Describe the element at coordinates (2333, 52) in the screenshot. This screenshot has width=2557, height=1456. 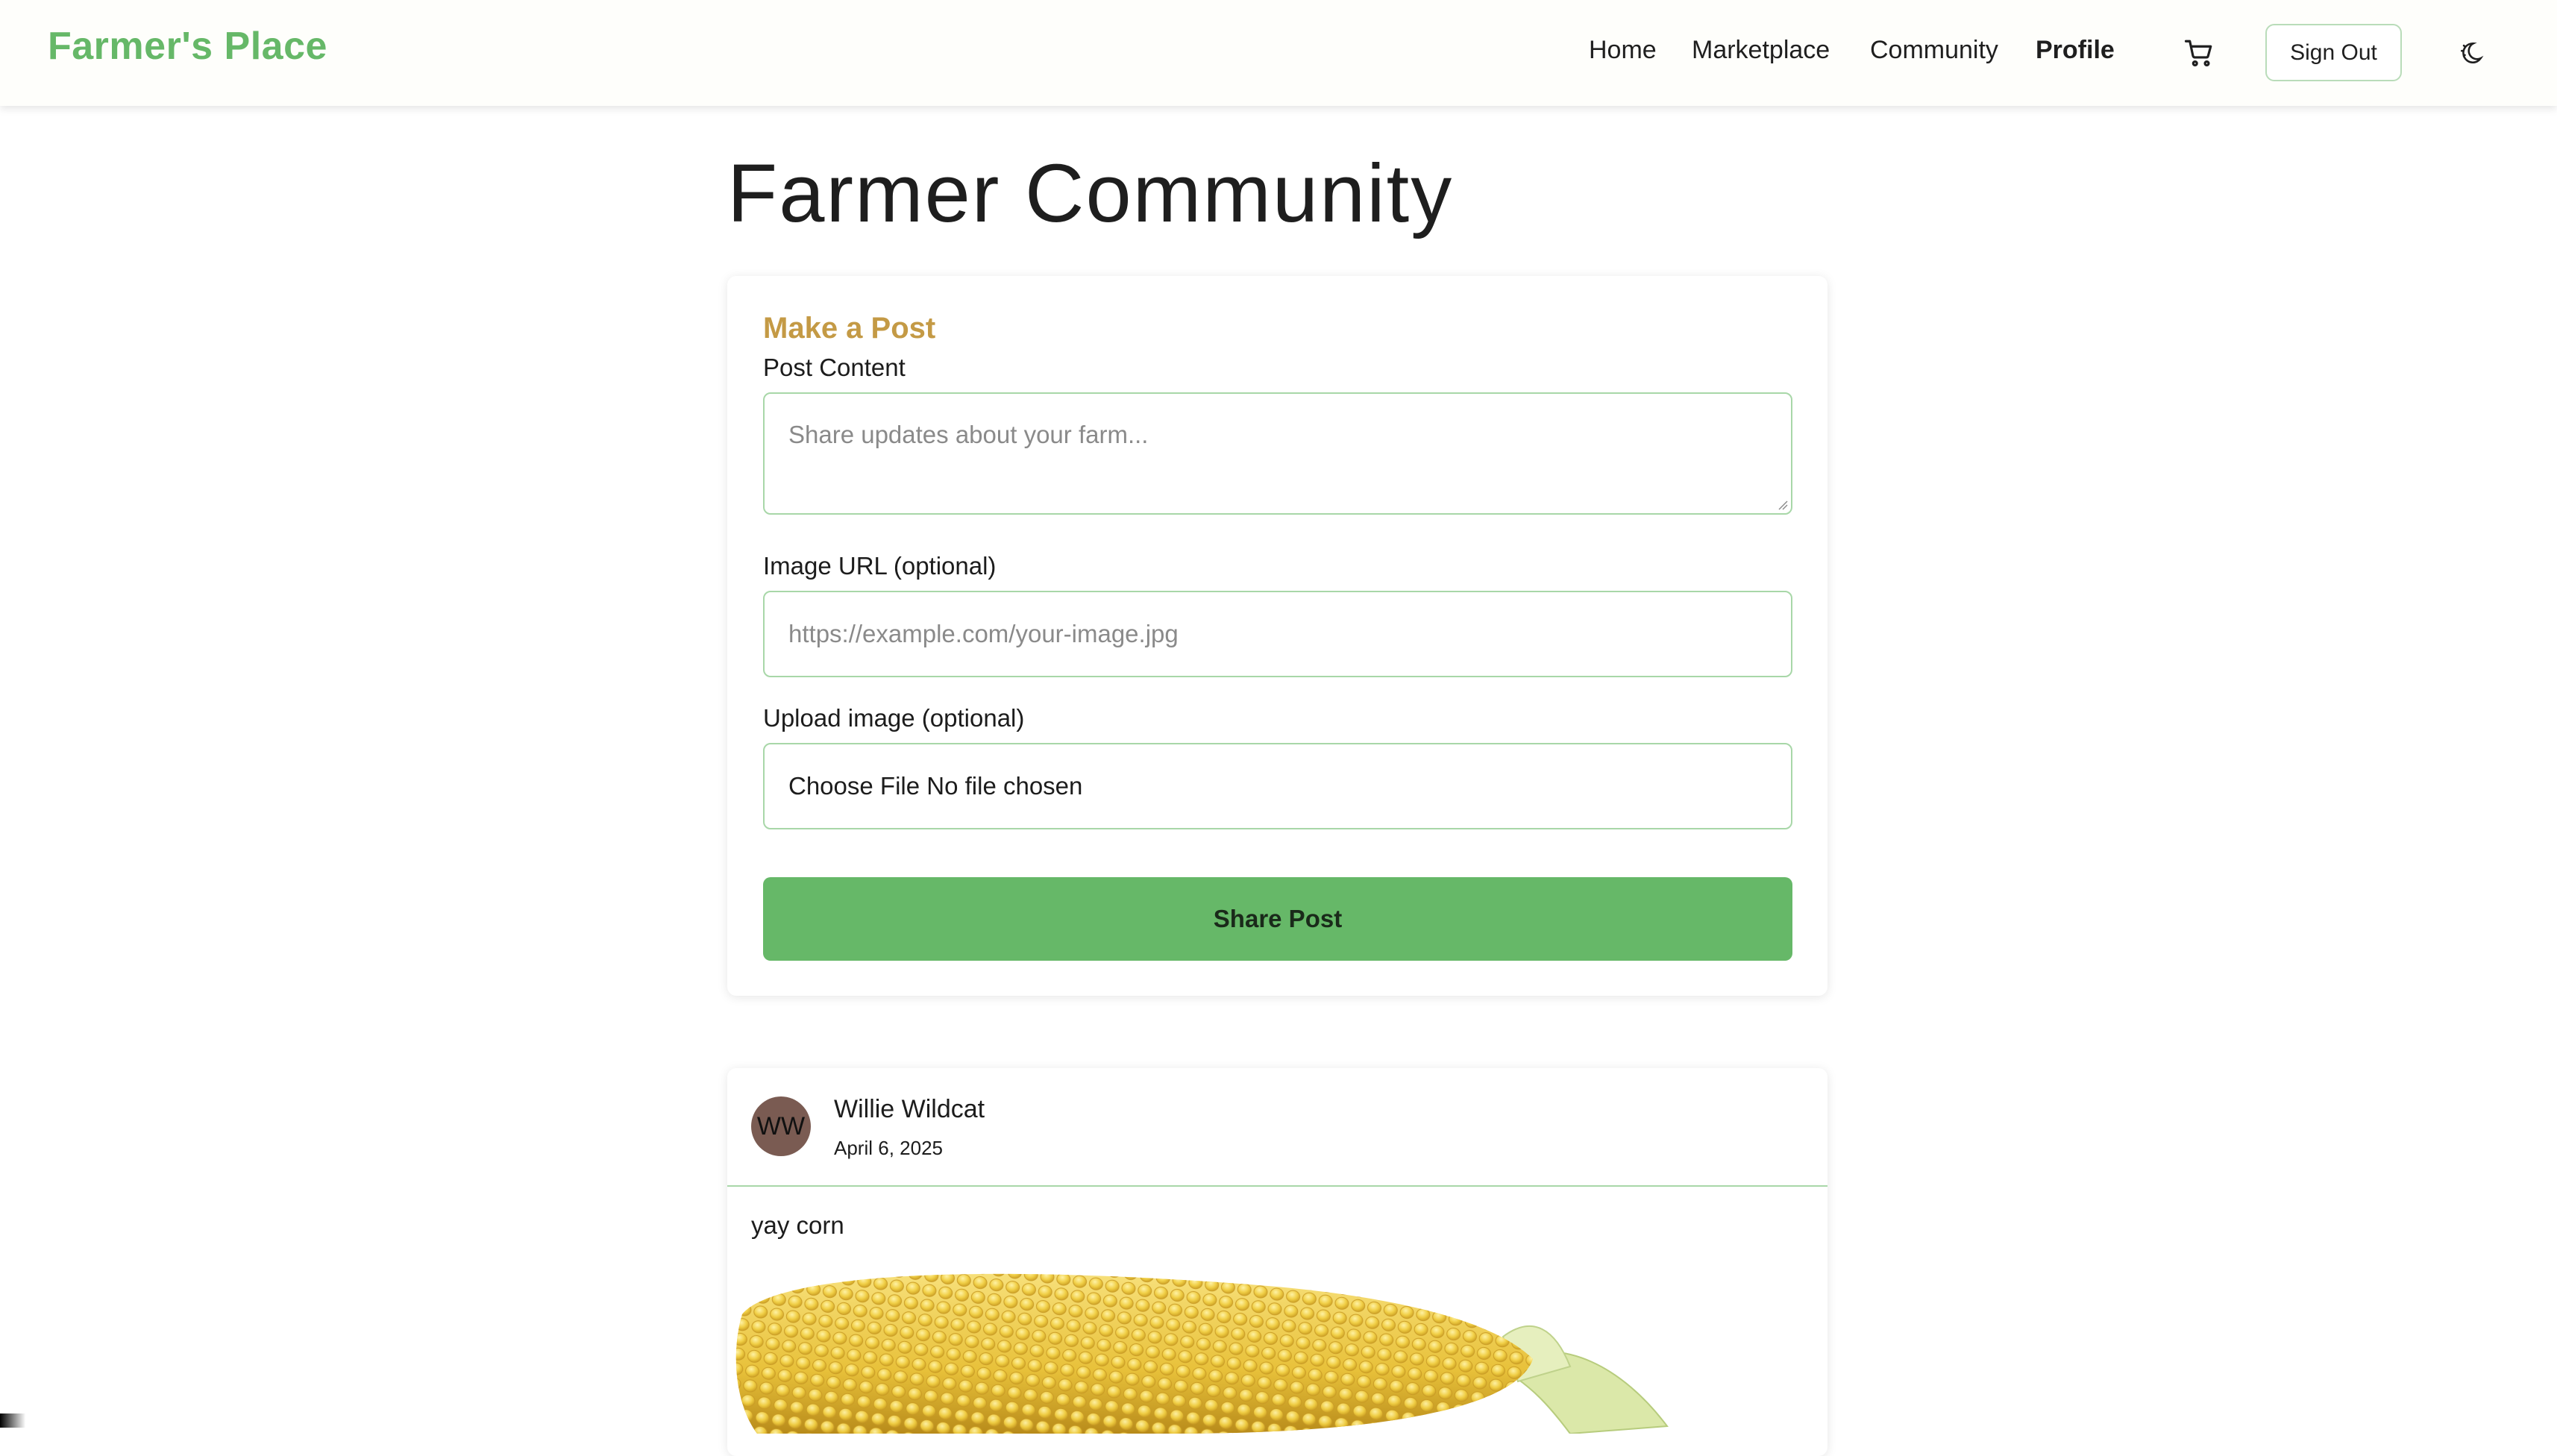
I see `sign-out-button: Sign Out` at that location.